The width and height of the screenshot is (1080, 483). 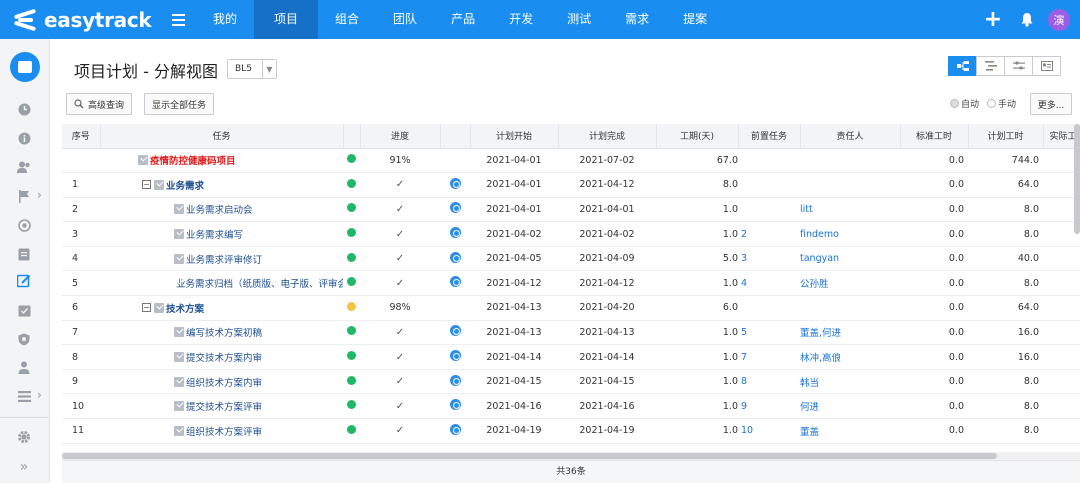 I want to click on home-icon, so click(x=25, y=67).